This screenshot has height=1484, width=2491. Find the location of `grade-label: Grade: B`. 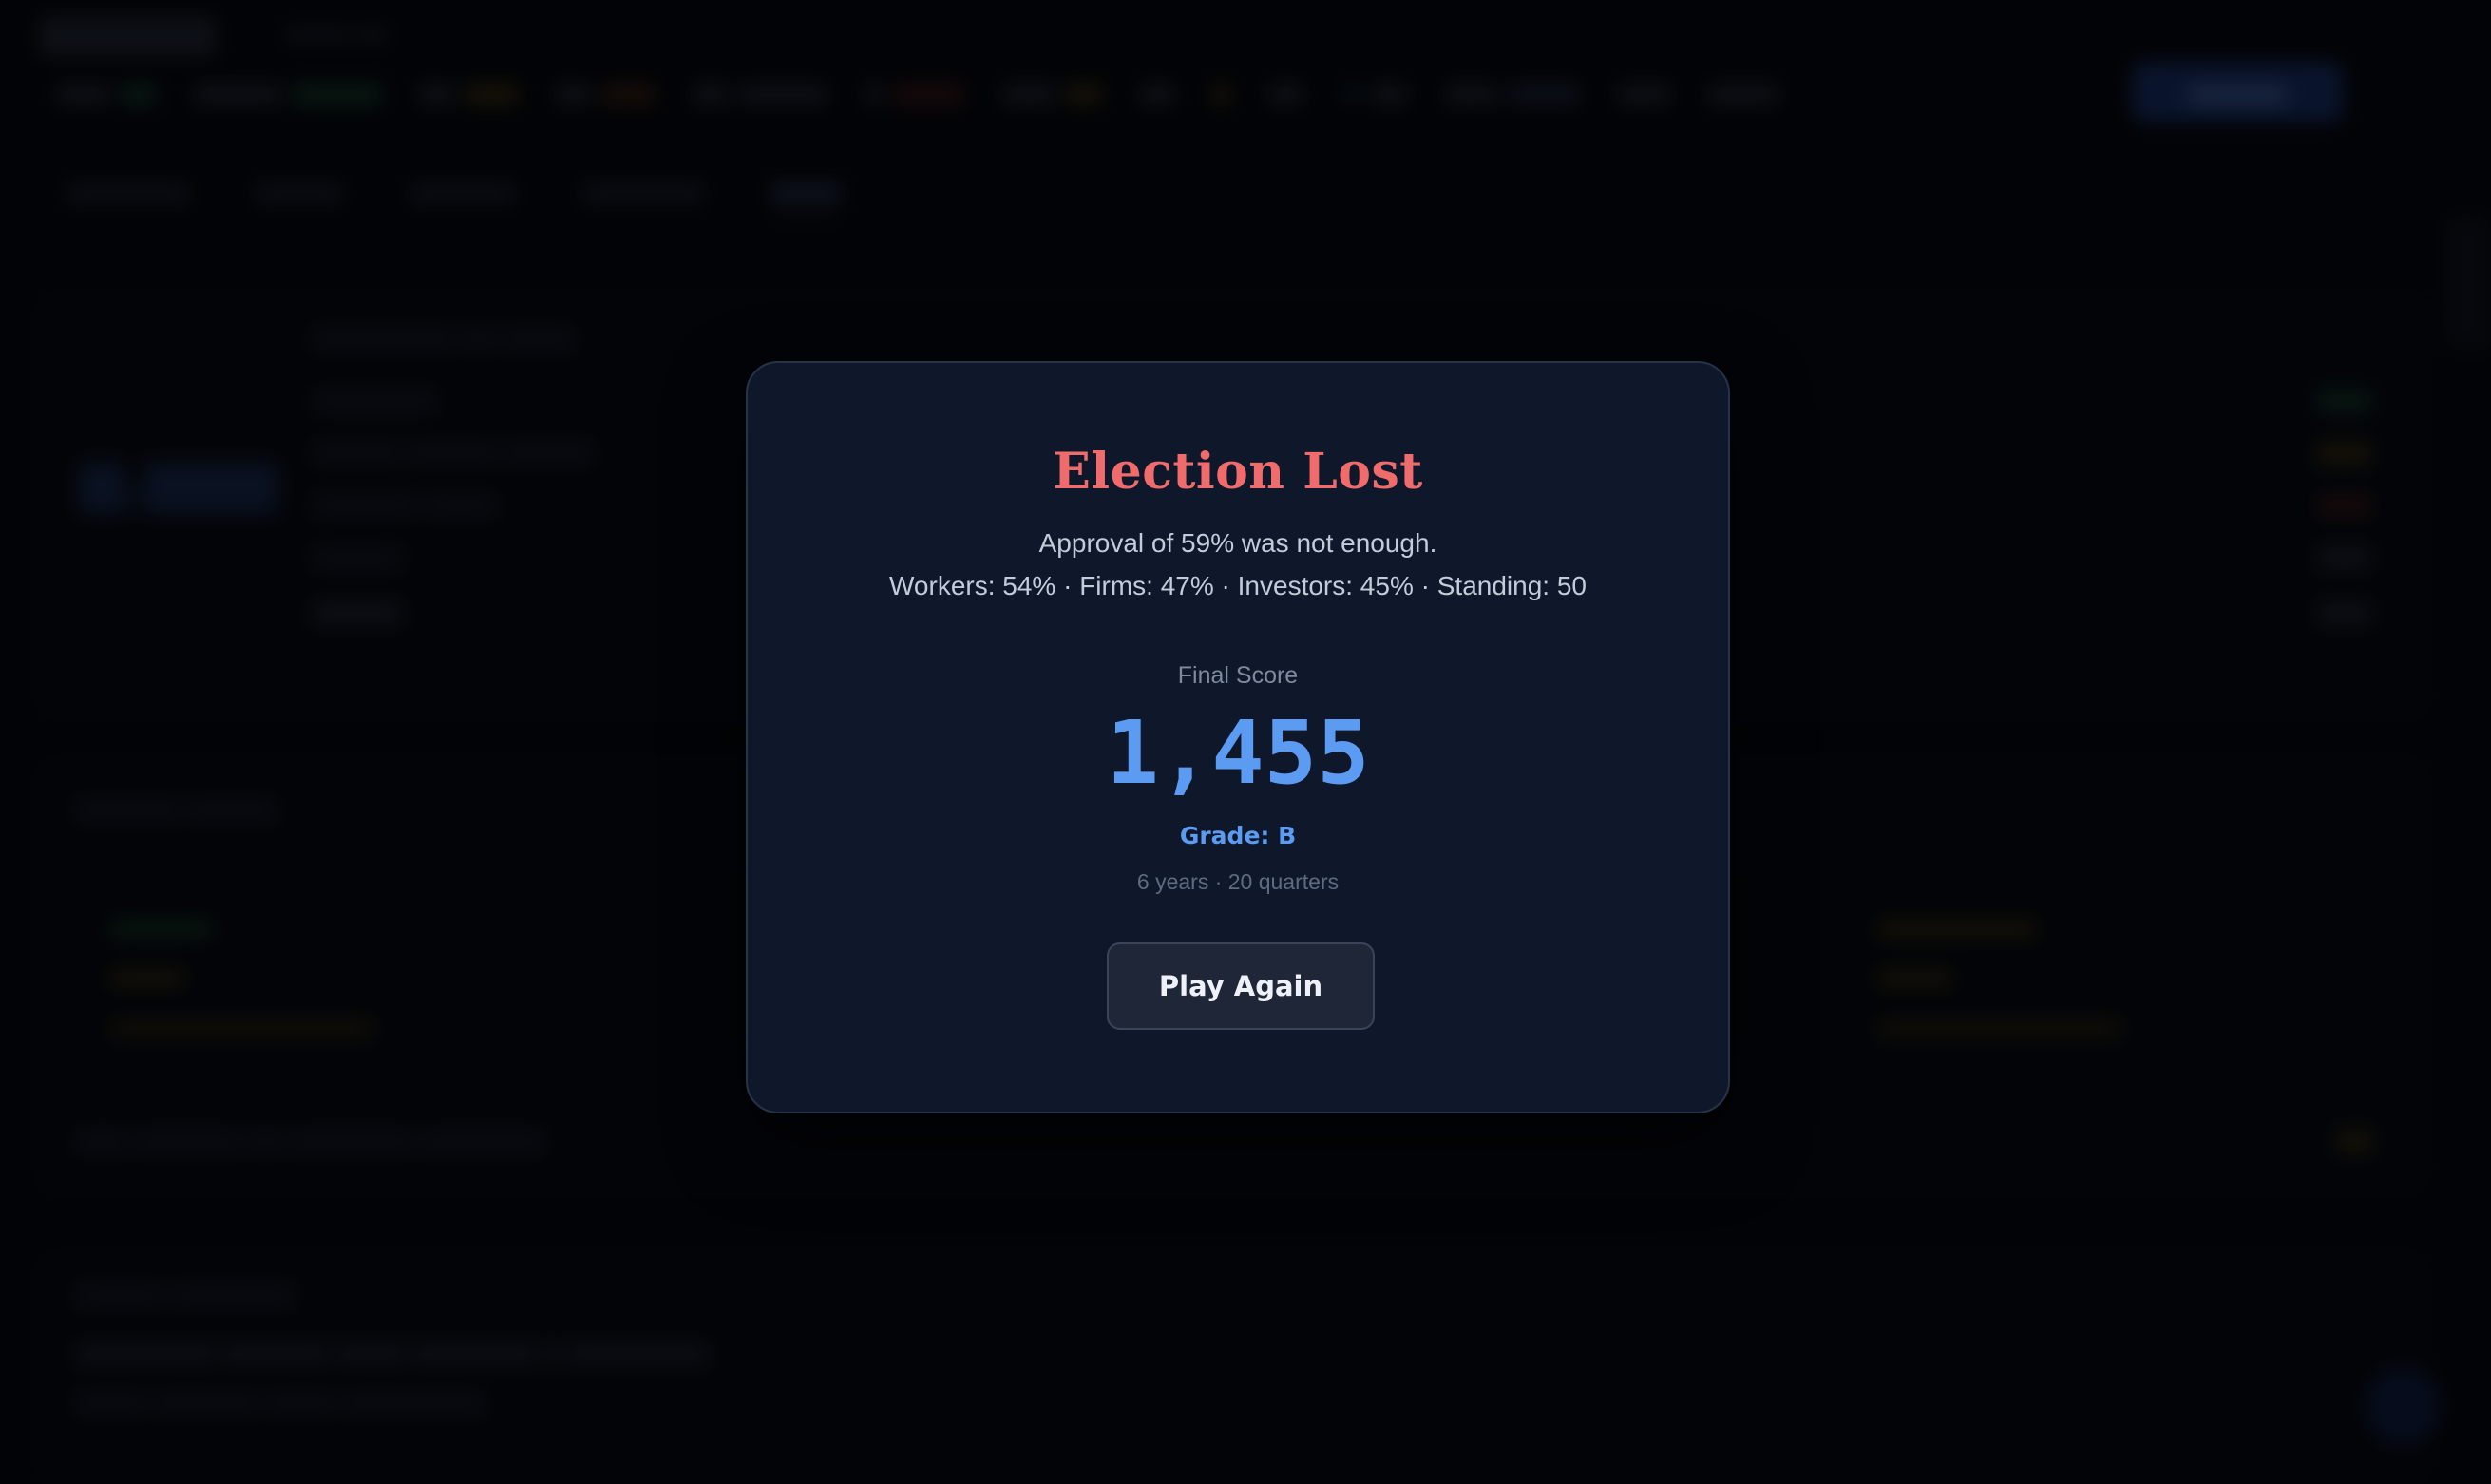

grade-label: Grade: B is located at coordinates (1238, 835).